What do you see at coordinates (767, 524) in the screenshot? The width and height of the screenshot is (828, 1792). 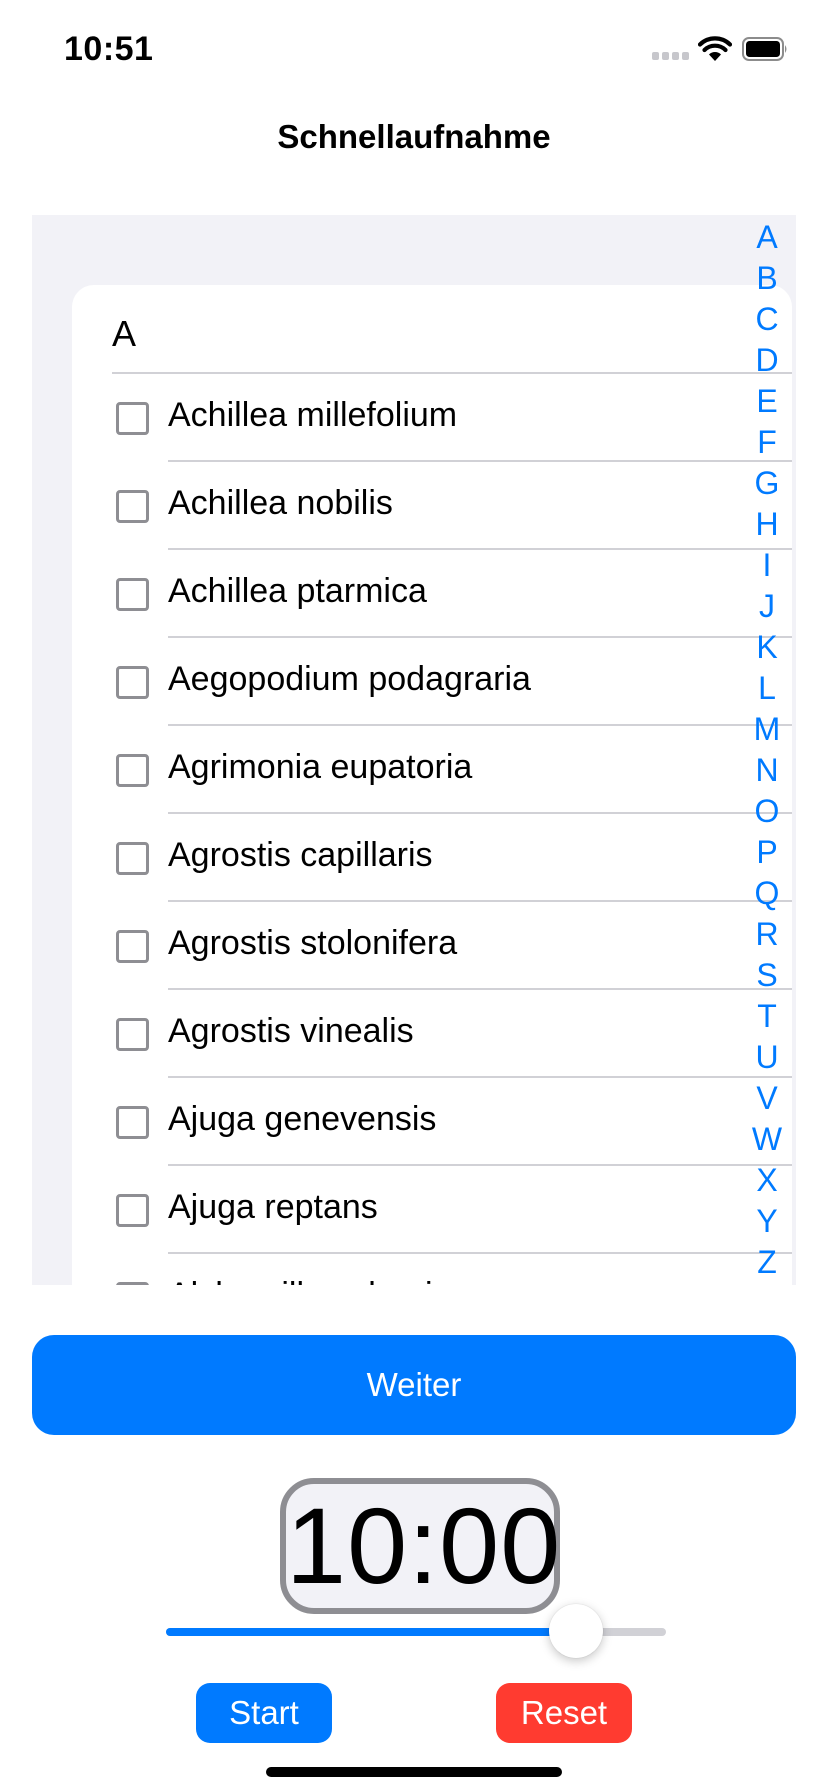 I see `index-letter: H` at bounding box center [767, 524].